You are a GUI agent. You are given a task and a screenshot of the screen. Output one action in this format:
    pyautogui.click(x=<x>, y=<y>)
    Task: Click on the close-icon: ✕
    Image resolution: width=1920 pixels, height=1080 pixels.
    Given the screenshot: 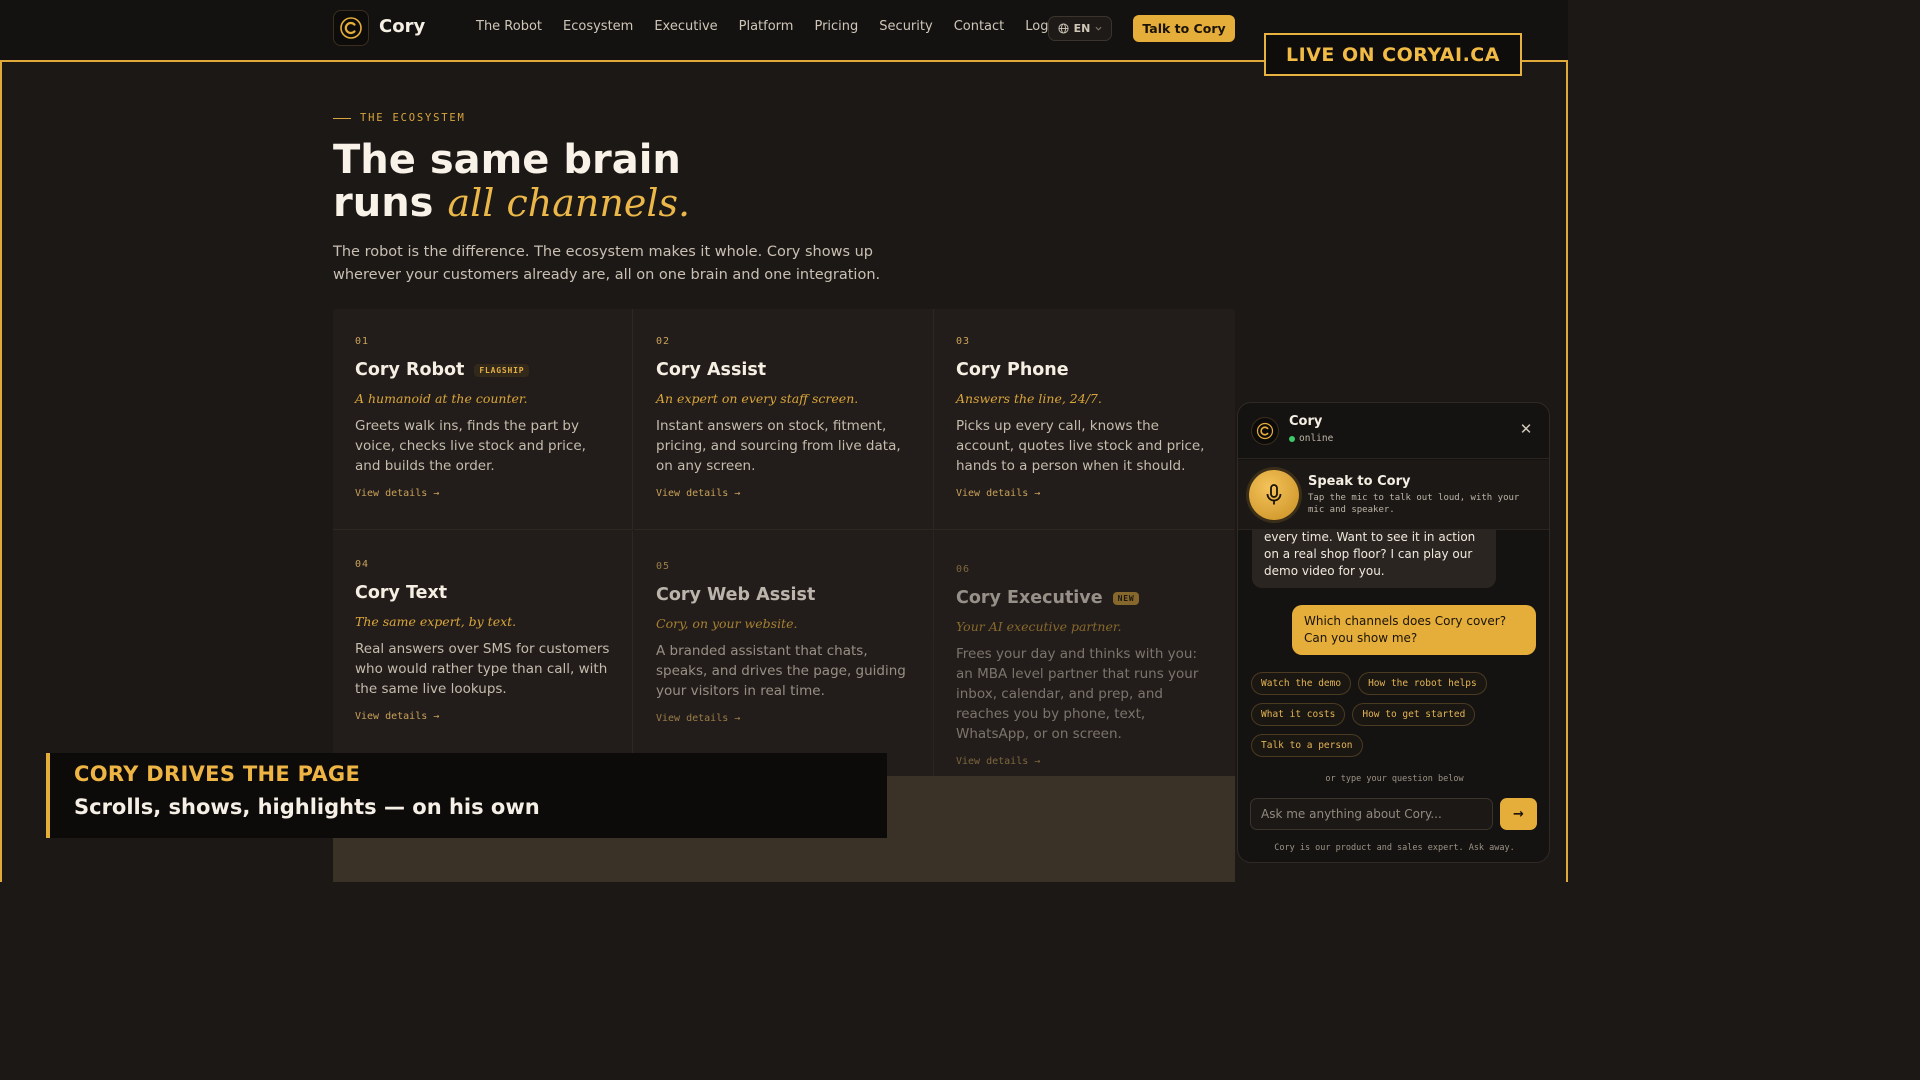 What is the action you would take?
    pyautogui.click(x=1526, y=429)
    